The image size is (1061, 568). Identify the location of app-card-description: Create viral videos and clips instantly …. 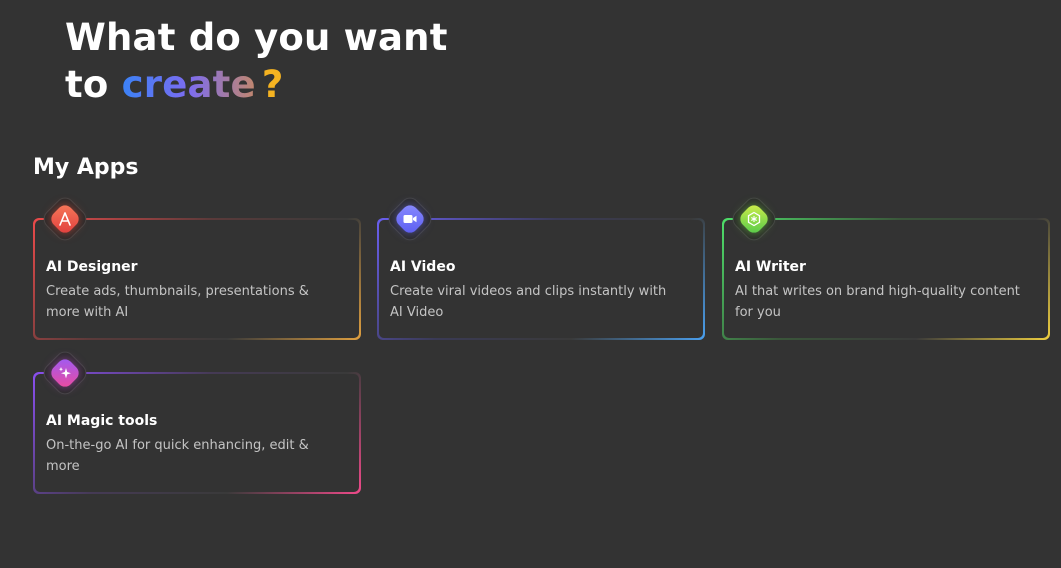
(528, 302).